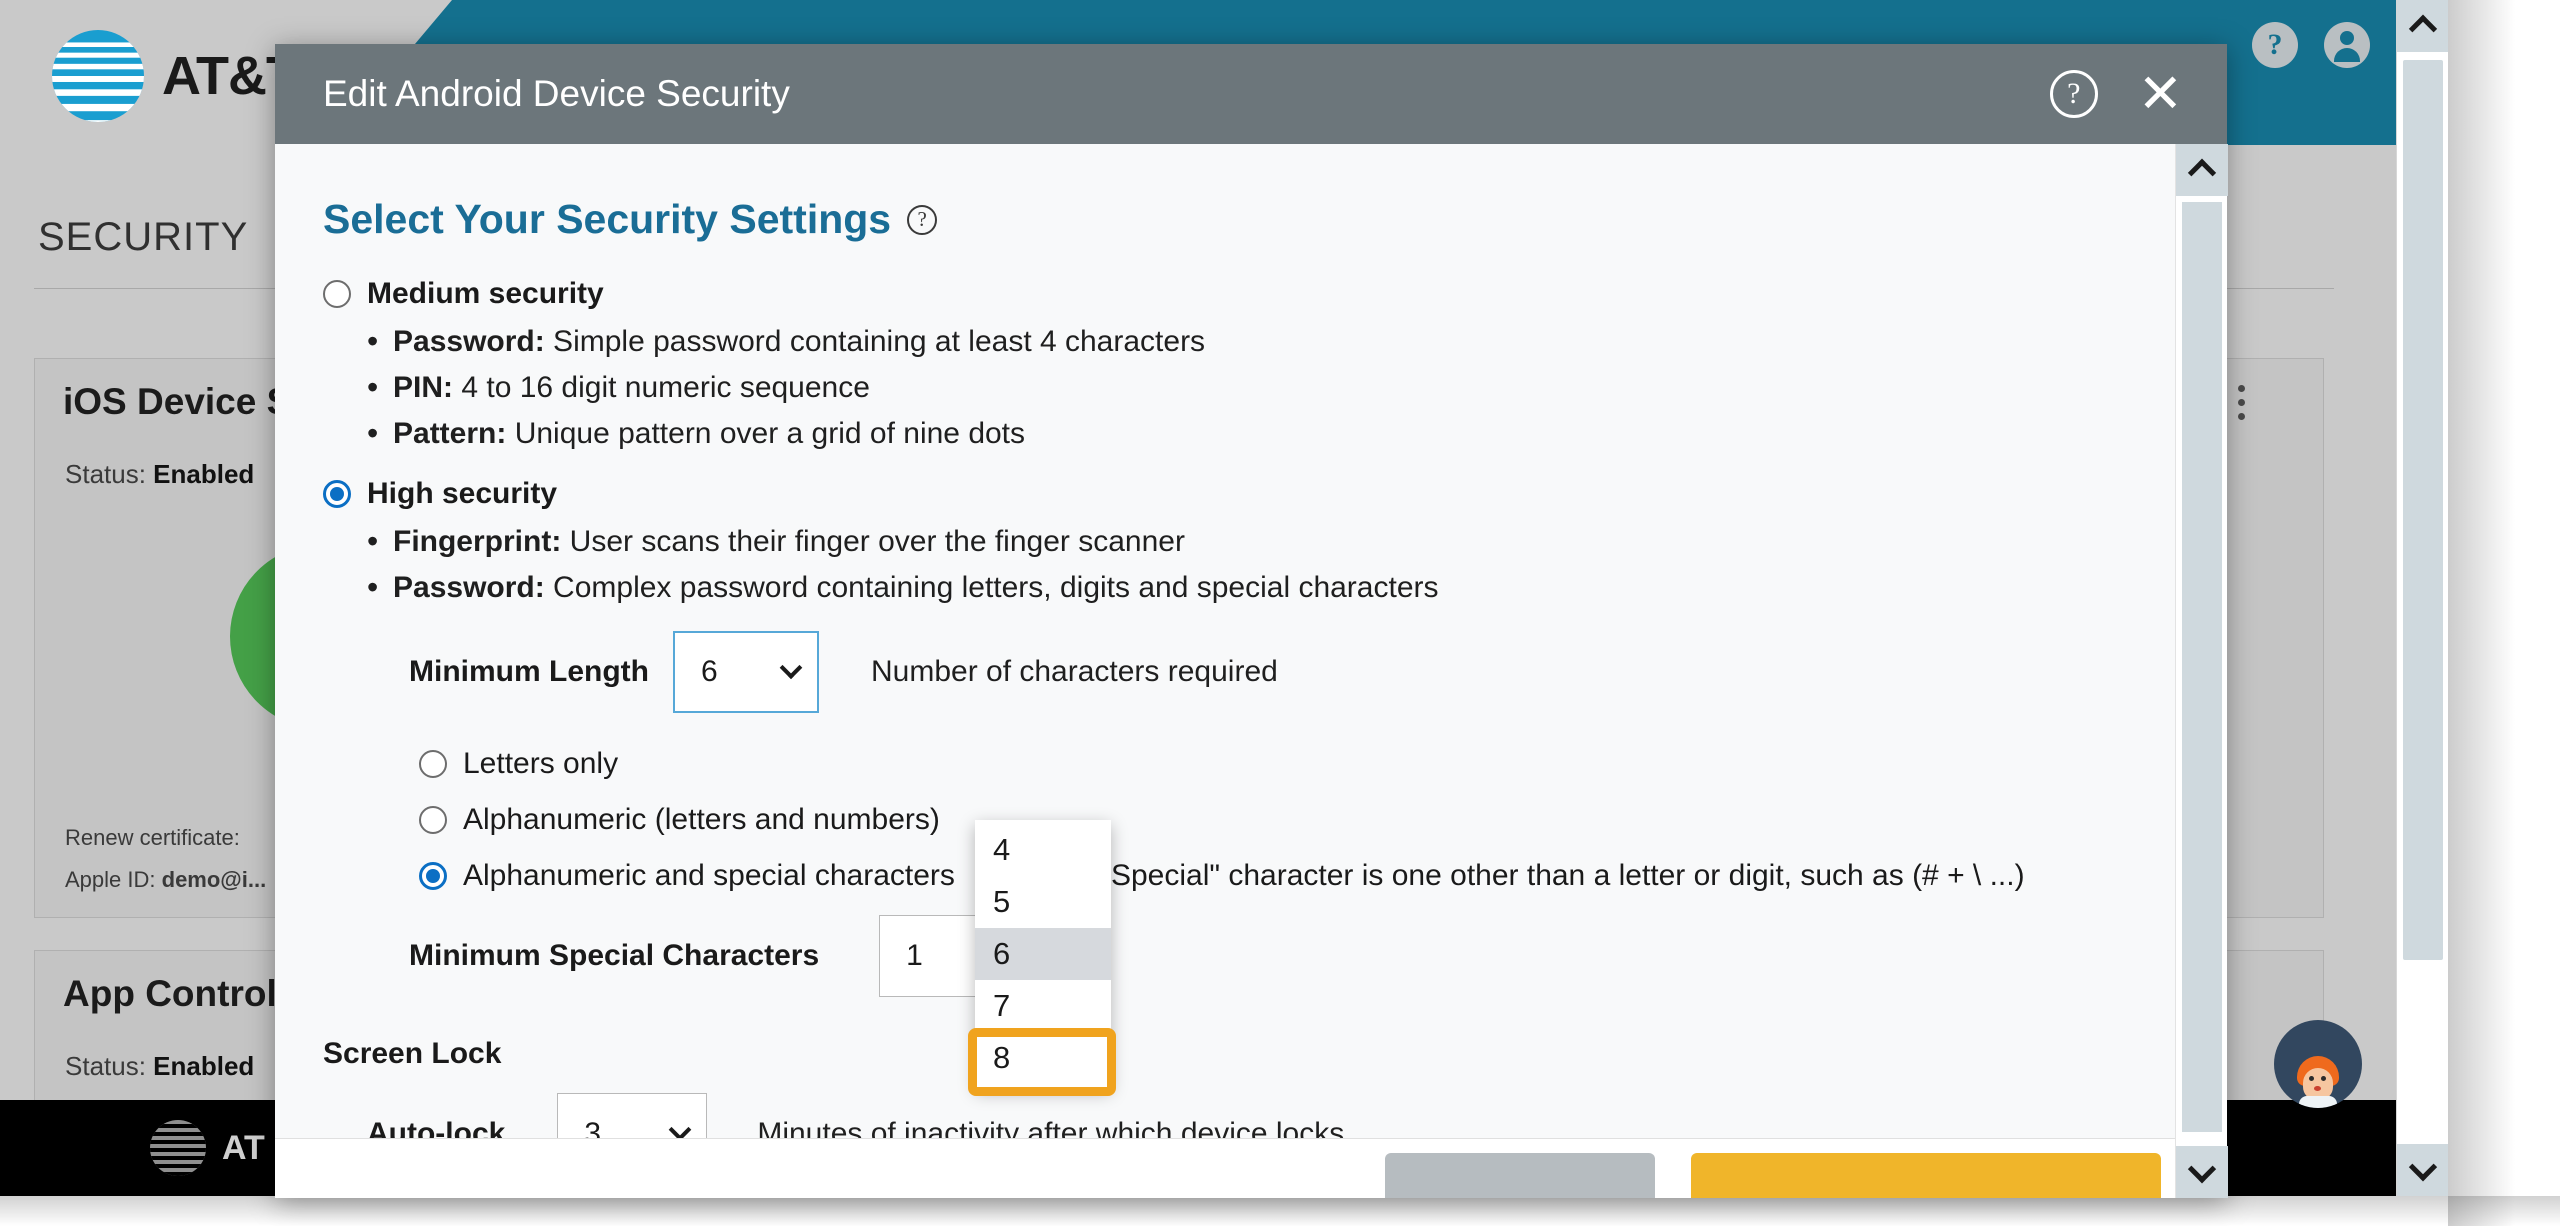 The image size is (2560, 1226). I want to click on section-title-screen-lock: Screen Lock, so click(412, 1053).